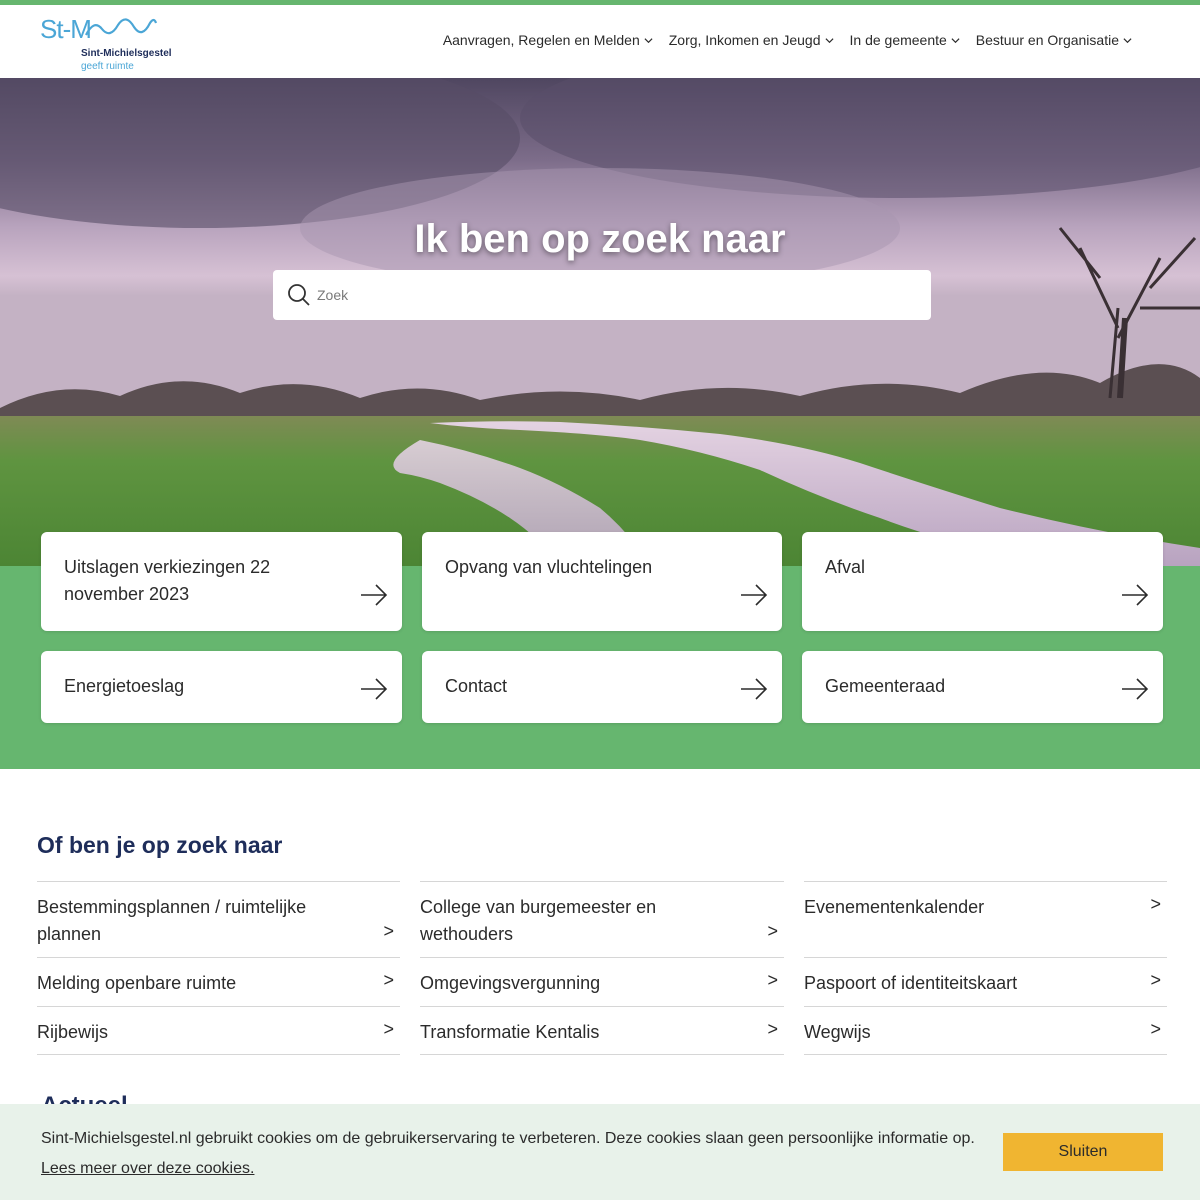 The width and height of the screenshot is (1200, 1200). What do you see at coordinates (602, 1030) in the screenshot?
I see `list-item: Transformatie Kentalis >` at bounding box center [602, 1030].